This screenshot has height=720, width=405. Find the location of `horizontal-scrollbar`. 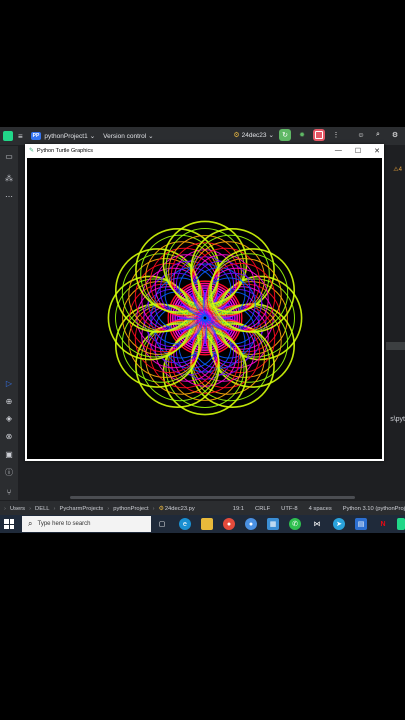

horizontal-scrollbar is located at coordinates (212, 497).